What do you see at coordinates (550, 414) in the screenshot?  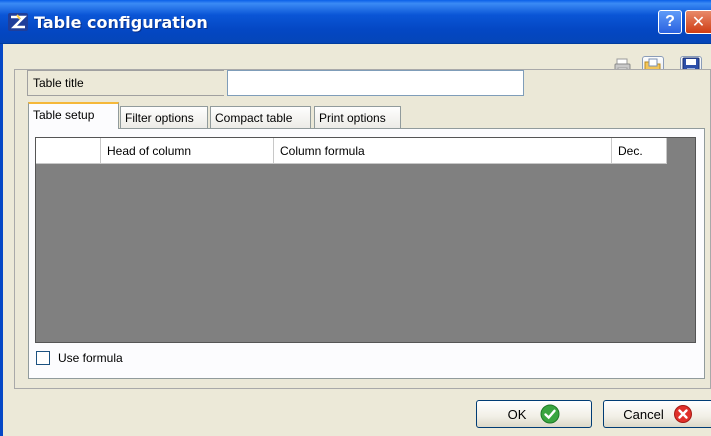 I see `check-icon` at bounding box center [550, 414].